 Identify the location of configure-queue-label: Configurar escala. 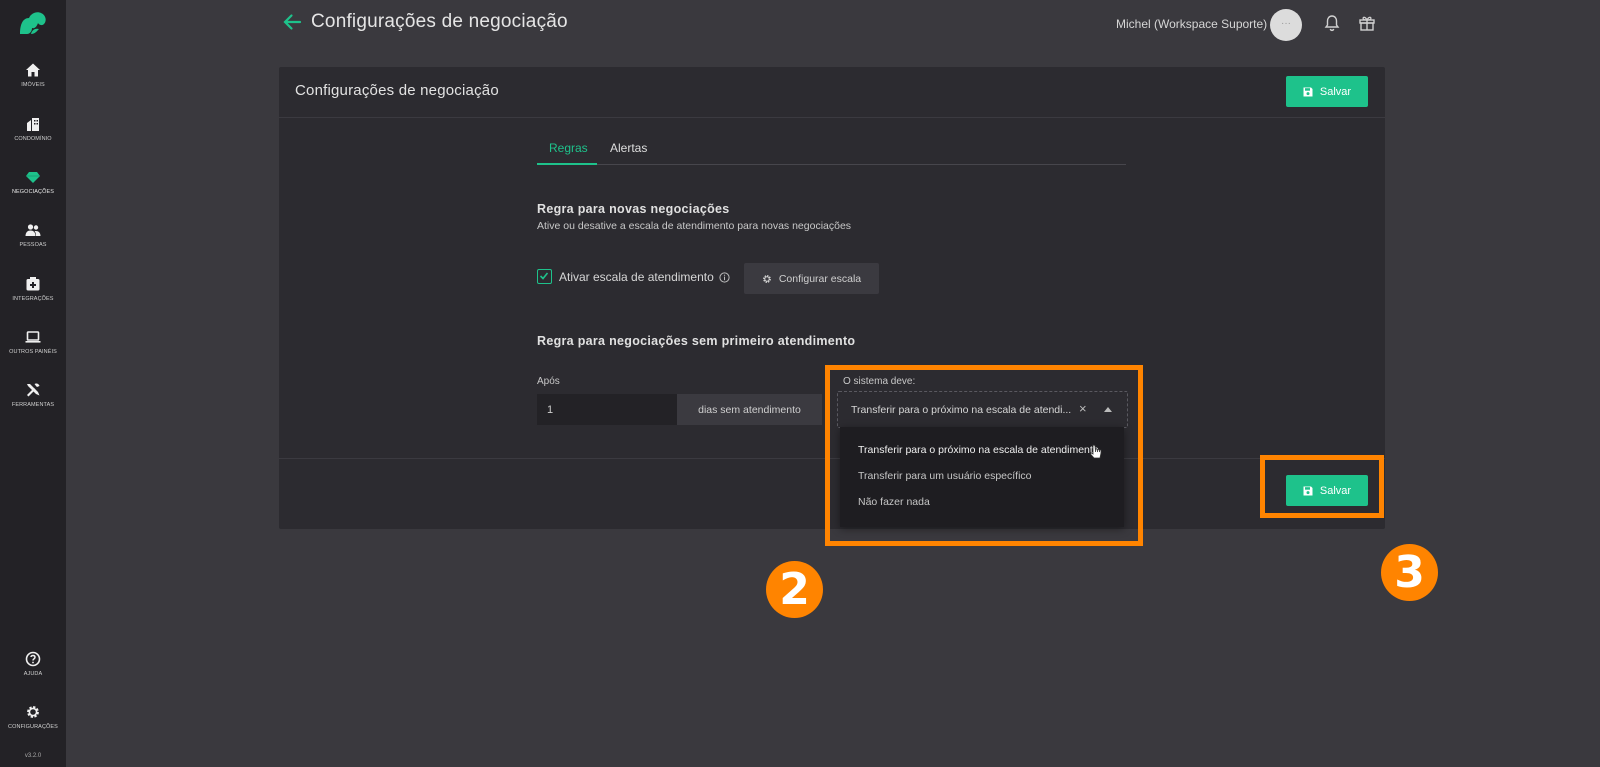
(820, 278).